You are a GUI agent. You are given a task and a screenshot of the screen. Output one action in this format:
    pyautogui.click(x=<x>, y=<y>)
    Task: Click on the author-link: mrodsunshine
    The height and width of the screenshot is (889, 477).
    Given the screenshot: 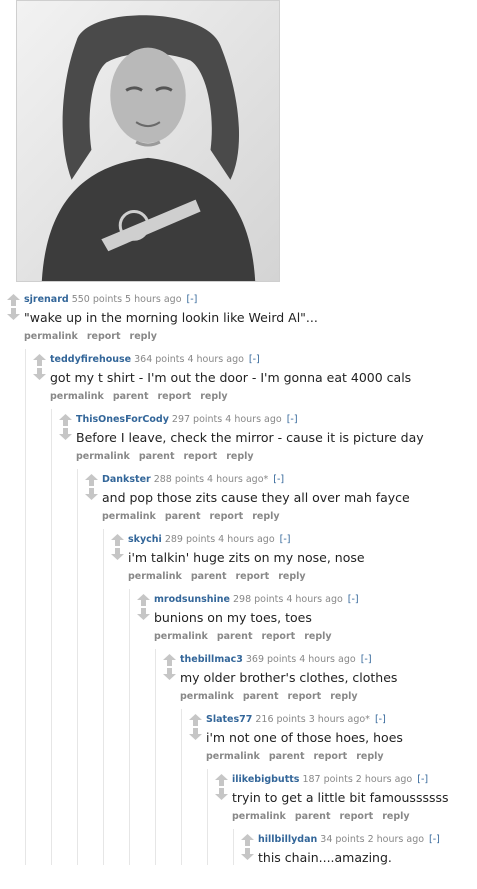 What is the action you would take?
    pyautogui.click(x=192, y=599)
    